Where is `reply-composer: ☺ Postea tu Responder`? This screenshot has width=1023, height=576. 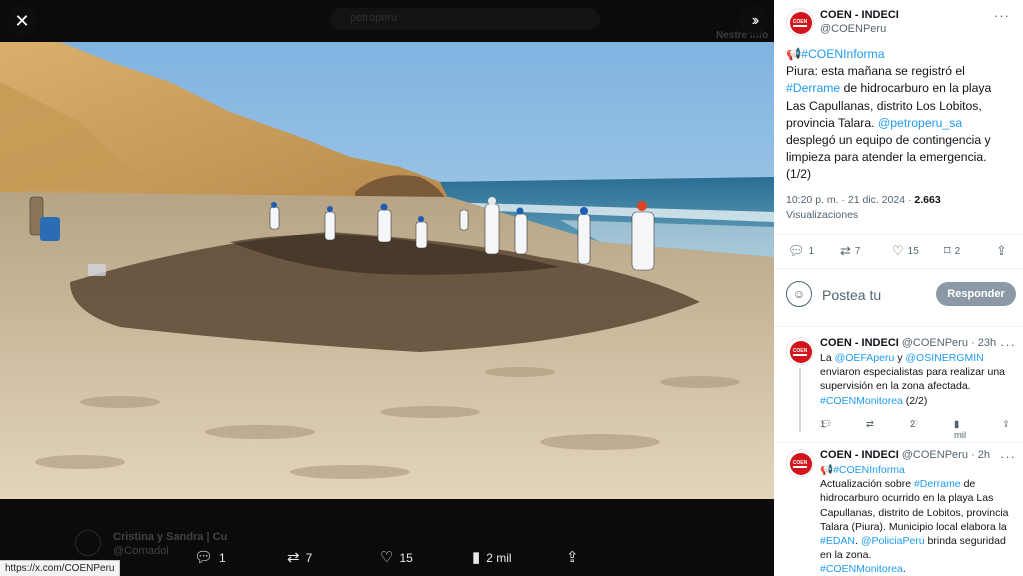 reply-composer: ☺ Postea tu Responder is located at coordinates (901, 295).